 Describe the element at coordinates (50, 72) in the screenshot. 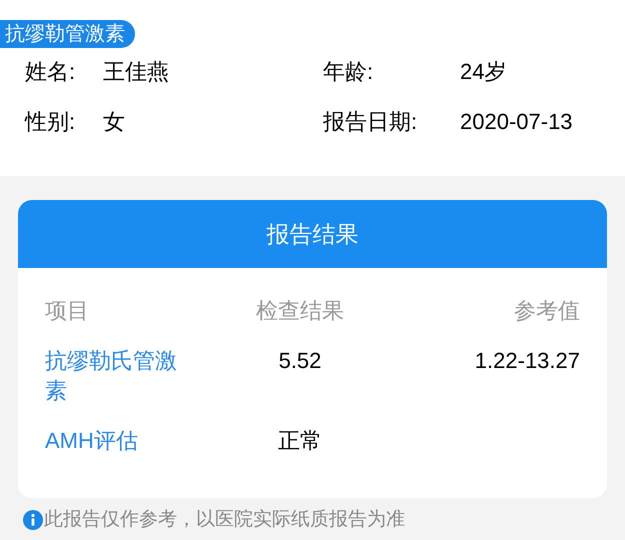

I see `field-label: 姓名:` at that location.